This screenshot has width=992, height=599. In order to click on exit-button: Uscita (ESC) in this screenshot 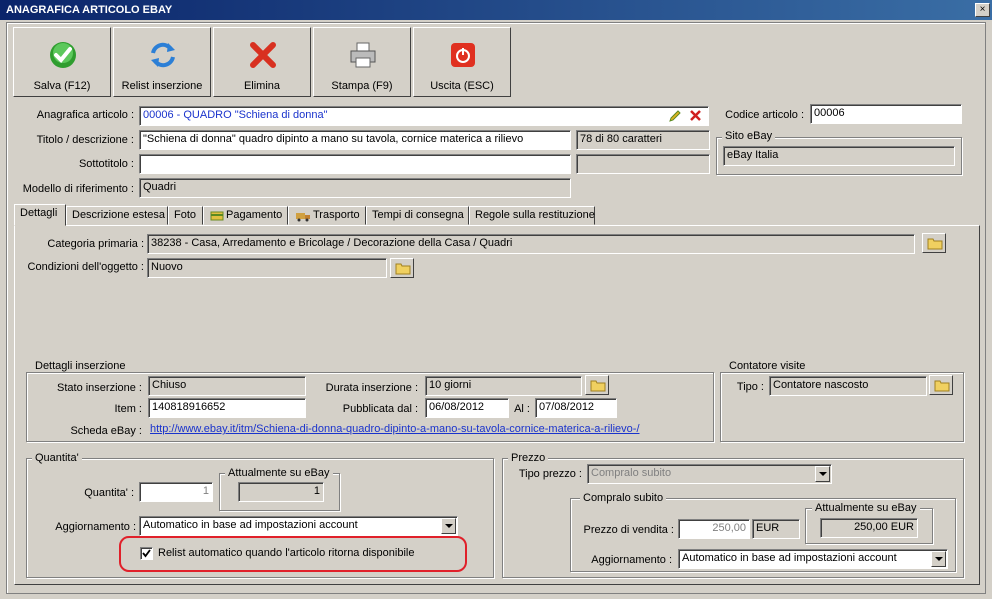, I will do `click(462, 62)`.